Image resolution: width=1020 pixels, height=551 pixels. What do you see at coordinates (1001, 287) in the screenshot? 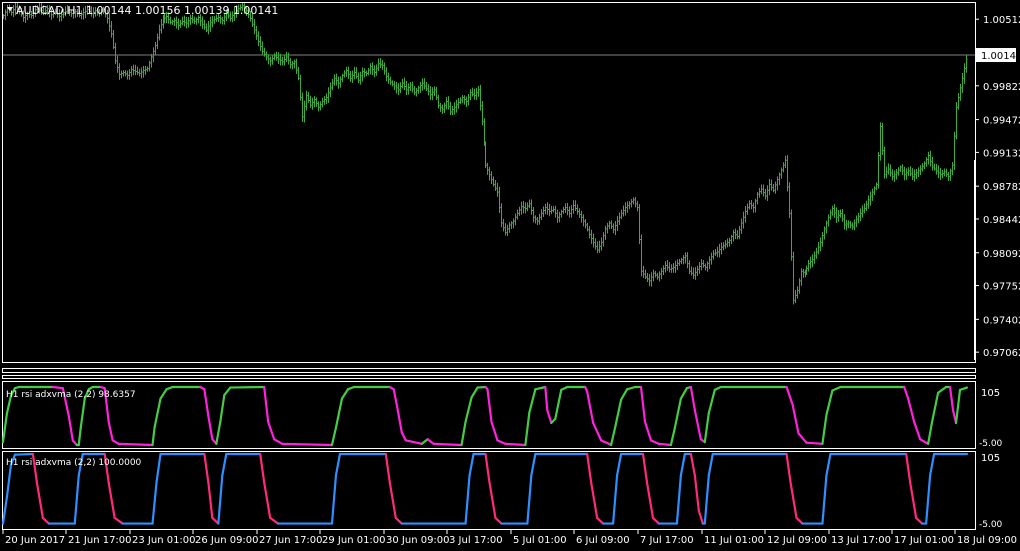
I see `price-tick-label: 0.97752` at bounding box center [1001, 287].